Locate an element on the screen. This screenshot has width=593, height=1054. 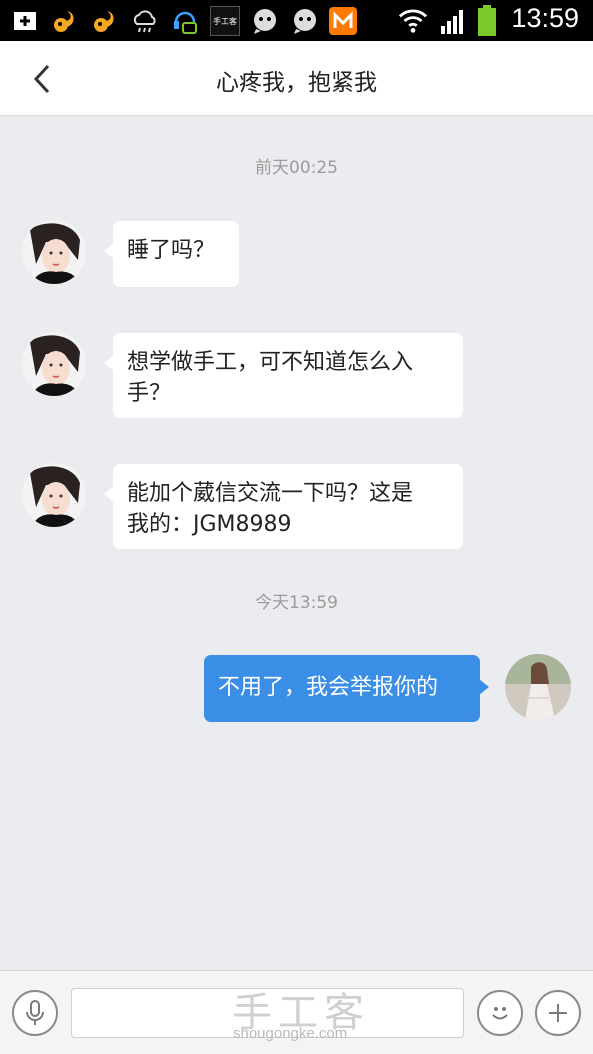
mango-tv-icon is located at coordinates (343, 21).